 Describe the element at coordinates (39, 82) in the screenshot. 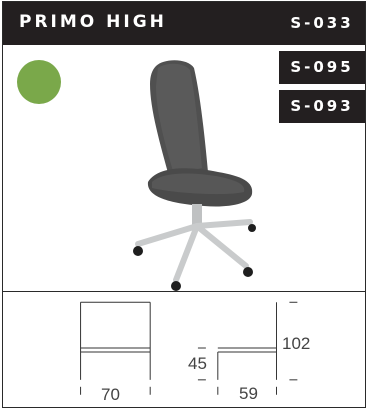

I see `color-swatch` at that location.